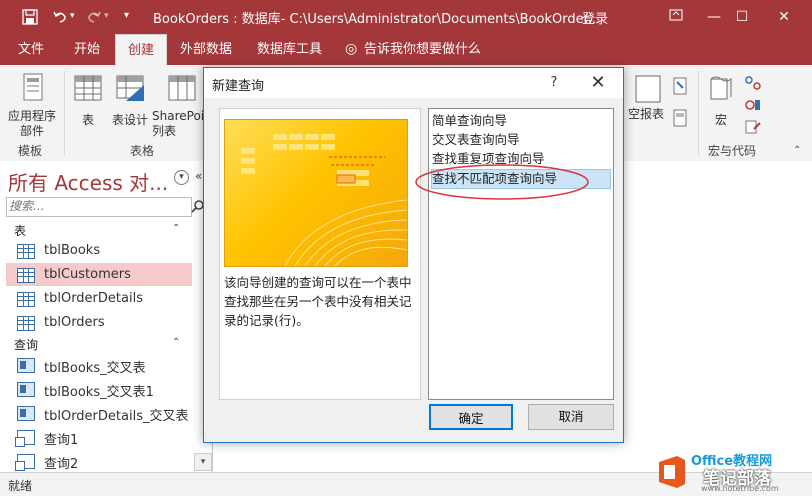 This screenshot has height=496, width=812. What do you see at coordinates (20, 230) in the screenshot?
I see `nav-section-tables: 表` at bounding box center [20, 230].